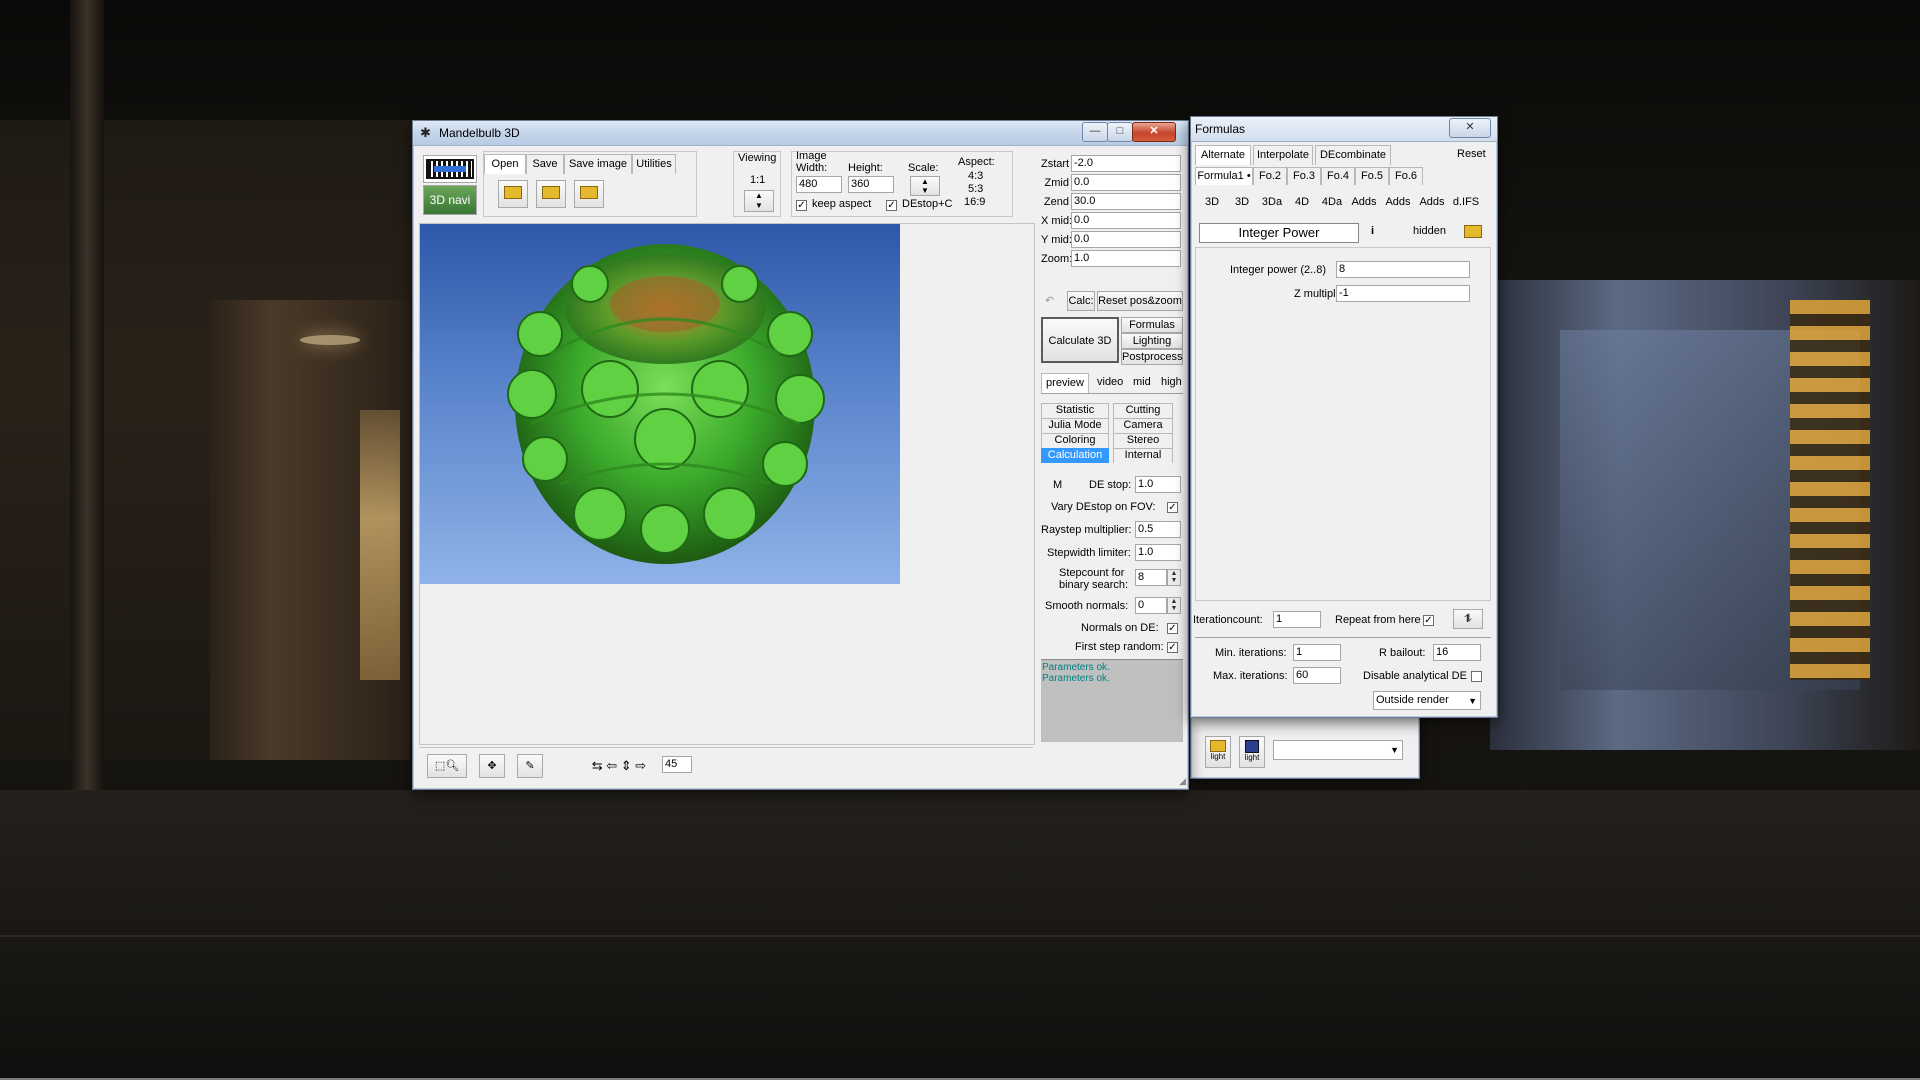 The width and height of the screenshot is (1920, 1080). What do you see at coordinates (1466, 202) in the screenshot?
I see `category-tab: d.IFS` at bounding box center [1466, 202].